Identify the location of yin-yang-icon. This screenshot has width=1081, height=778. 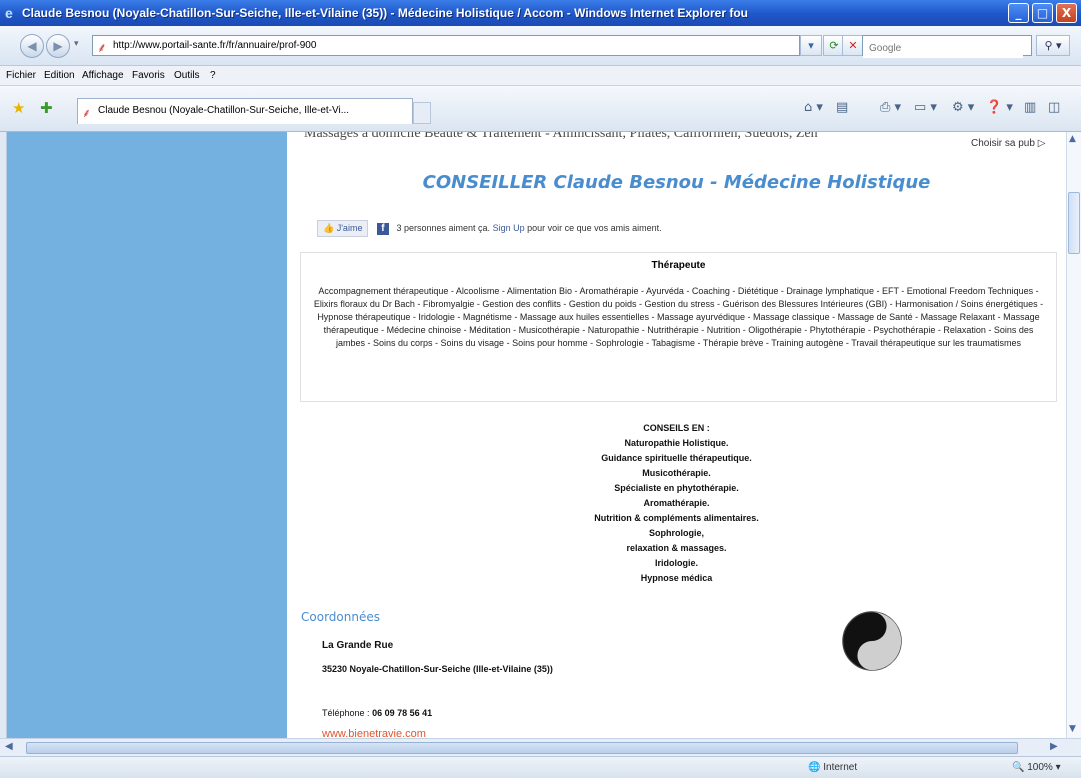
(872, 641).